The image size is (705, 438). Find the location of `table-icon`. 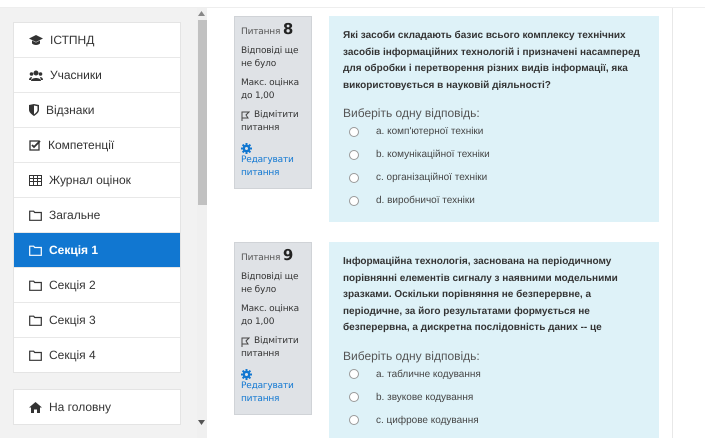

table-icon is located at coordinates (35, 180).